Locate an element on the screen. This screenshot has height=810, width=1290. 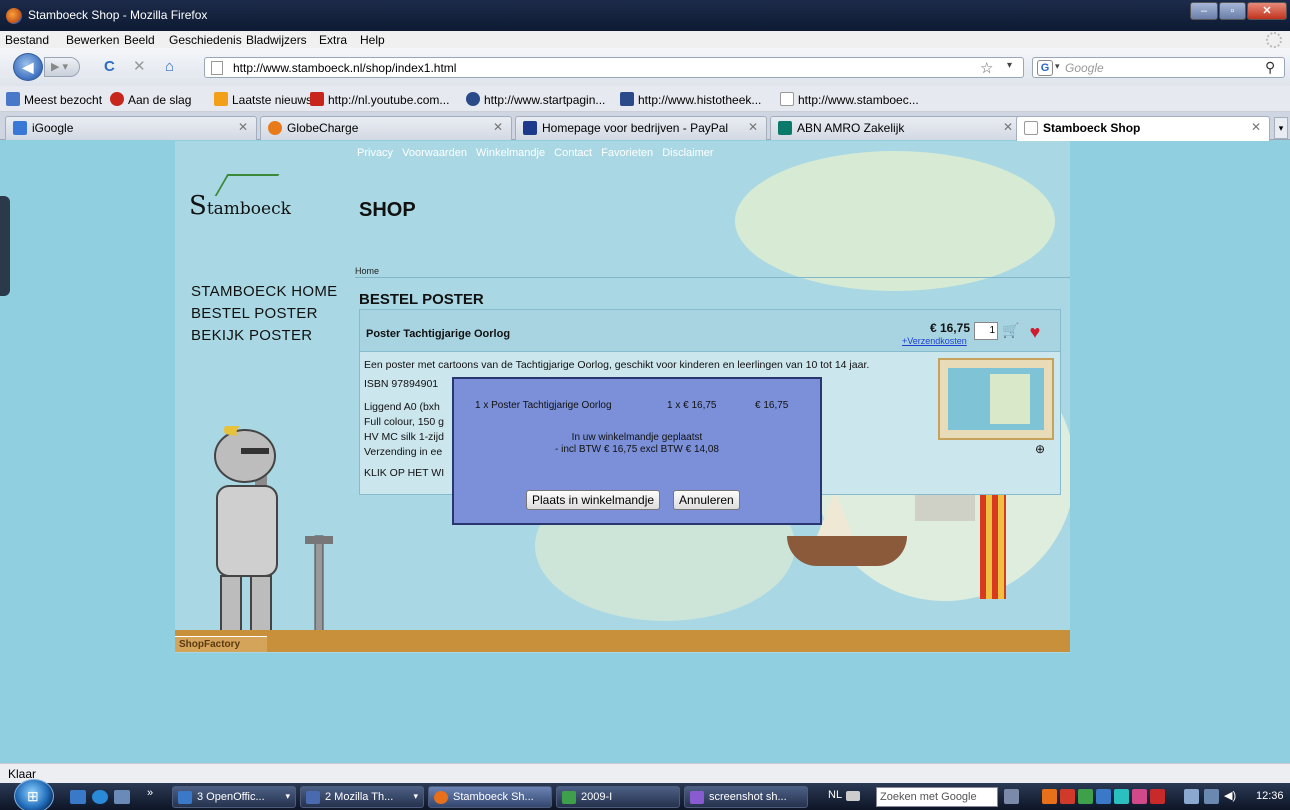
bookmark-star-icon: ☆ is located at coordinates (986, 68).